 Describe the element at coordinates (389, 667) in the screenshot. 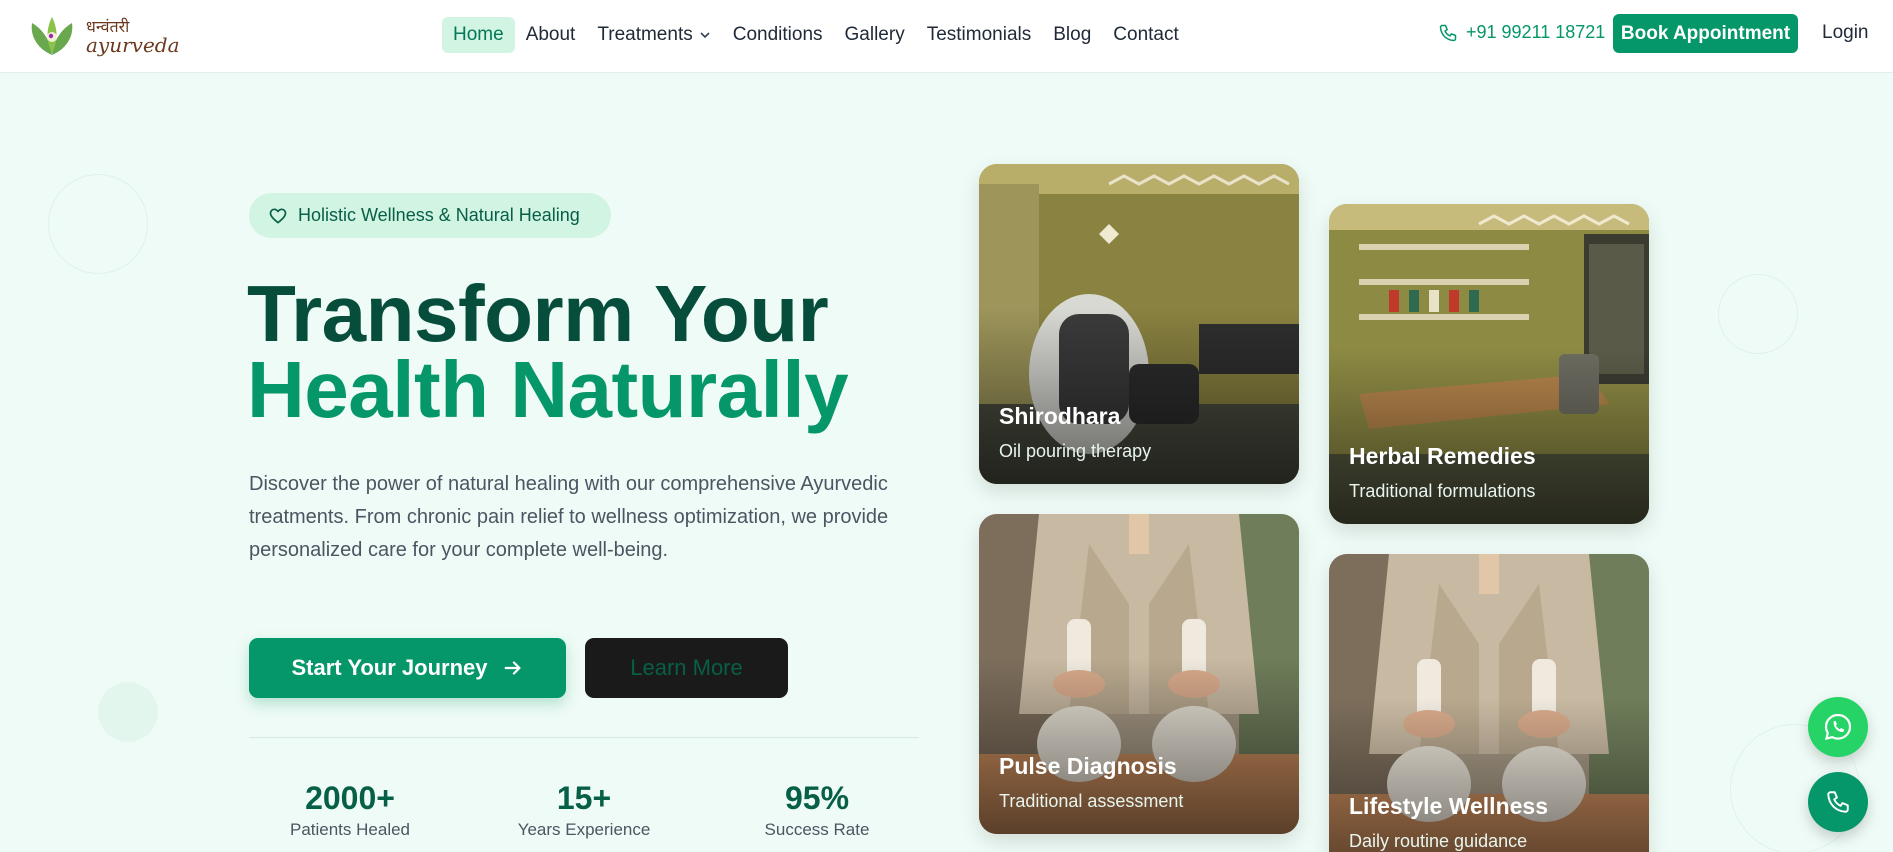

I see `start-journey-label: Start Your Journey` at that location.